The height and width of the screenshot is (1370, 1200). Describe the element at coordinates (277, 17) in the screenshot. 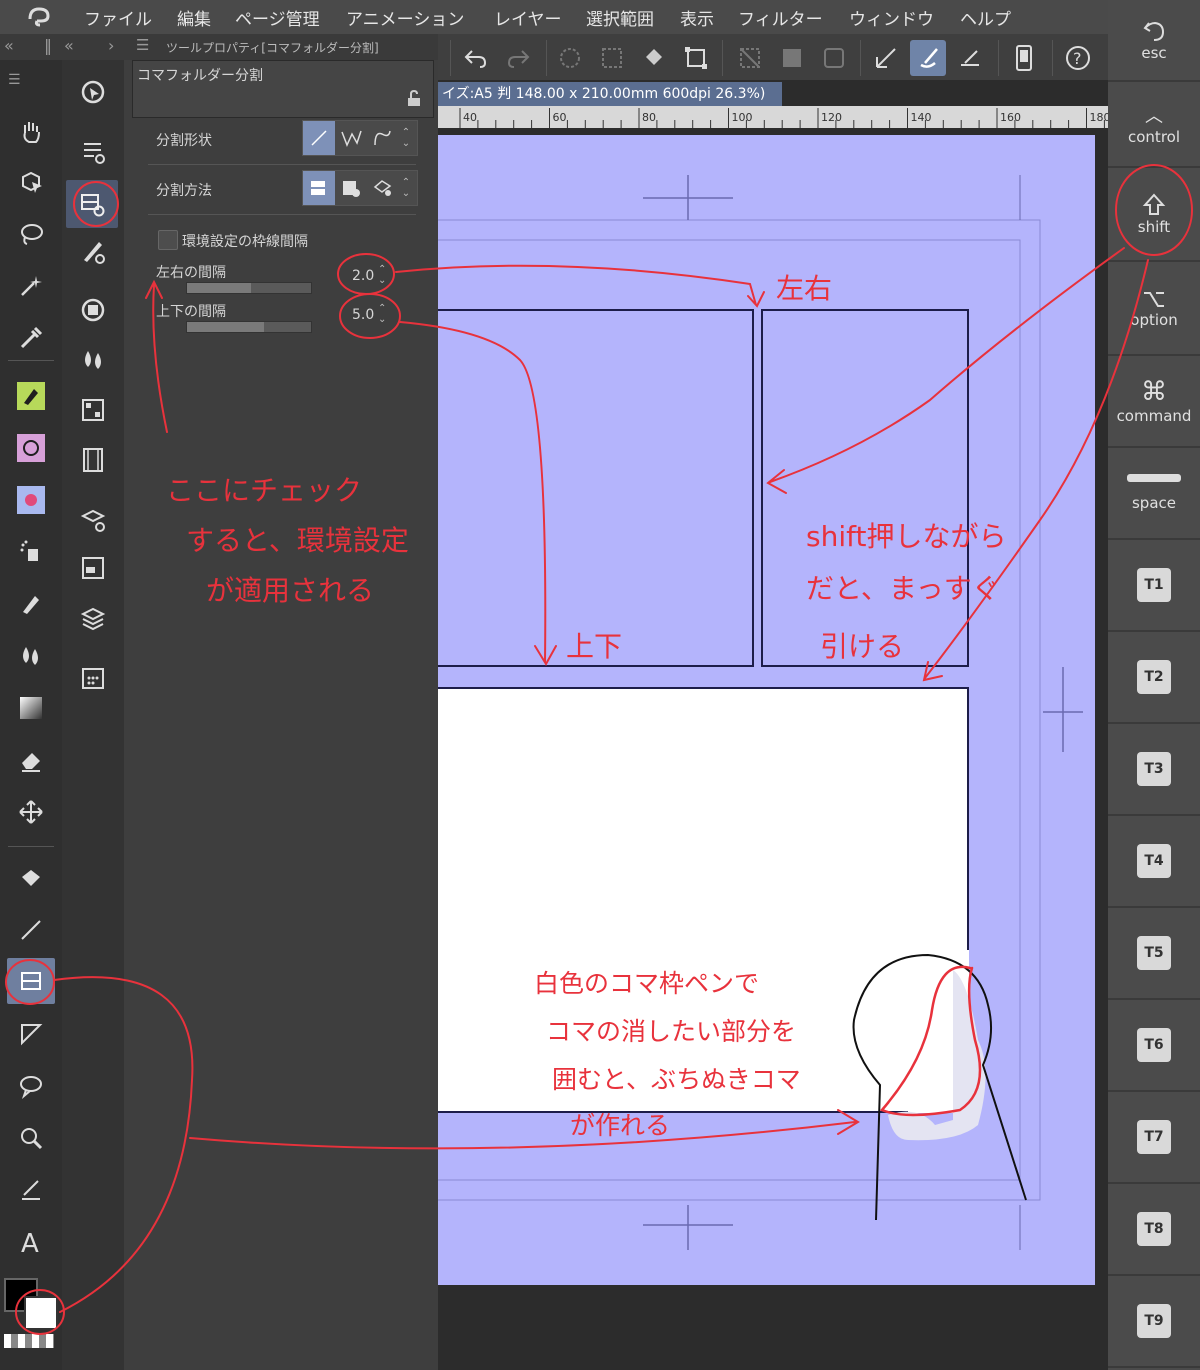

I see `menu-page: ページ管理` at that location.